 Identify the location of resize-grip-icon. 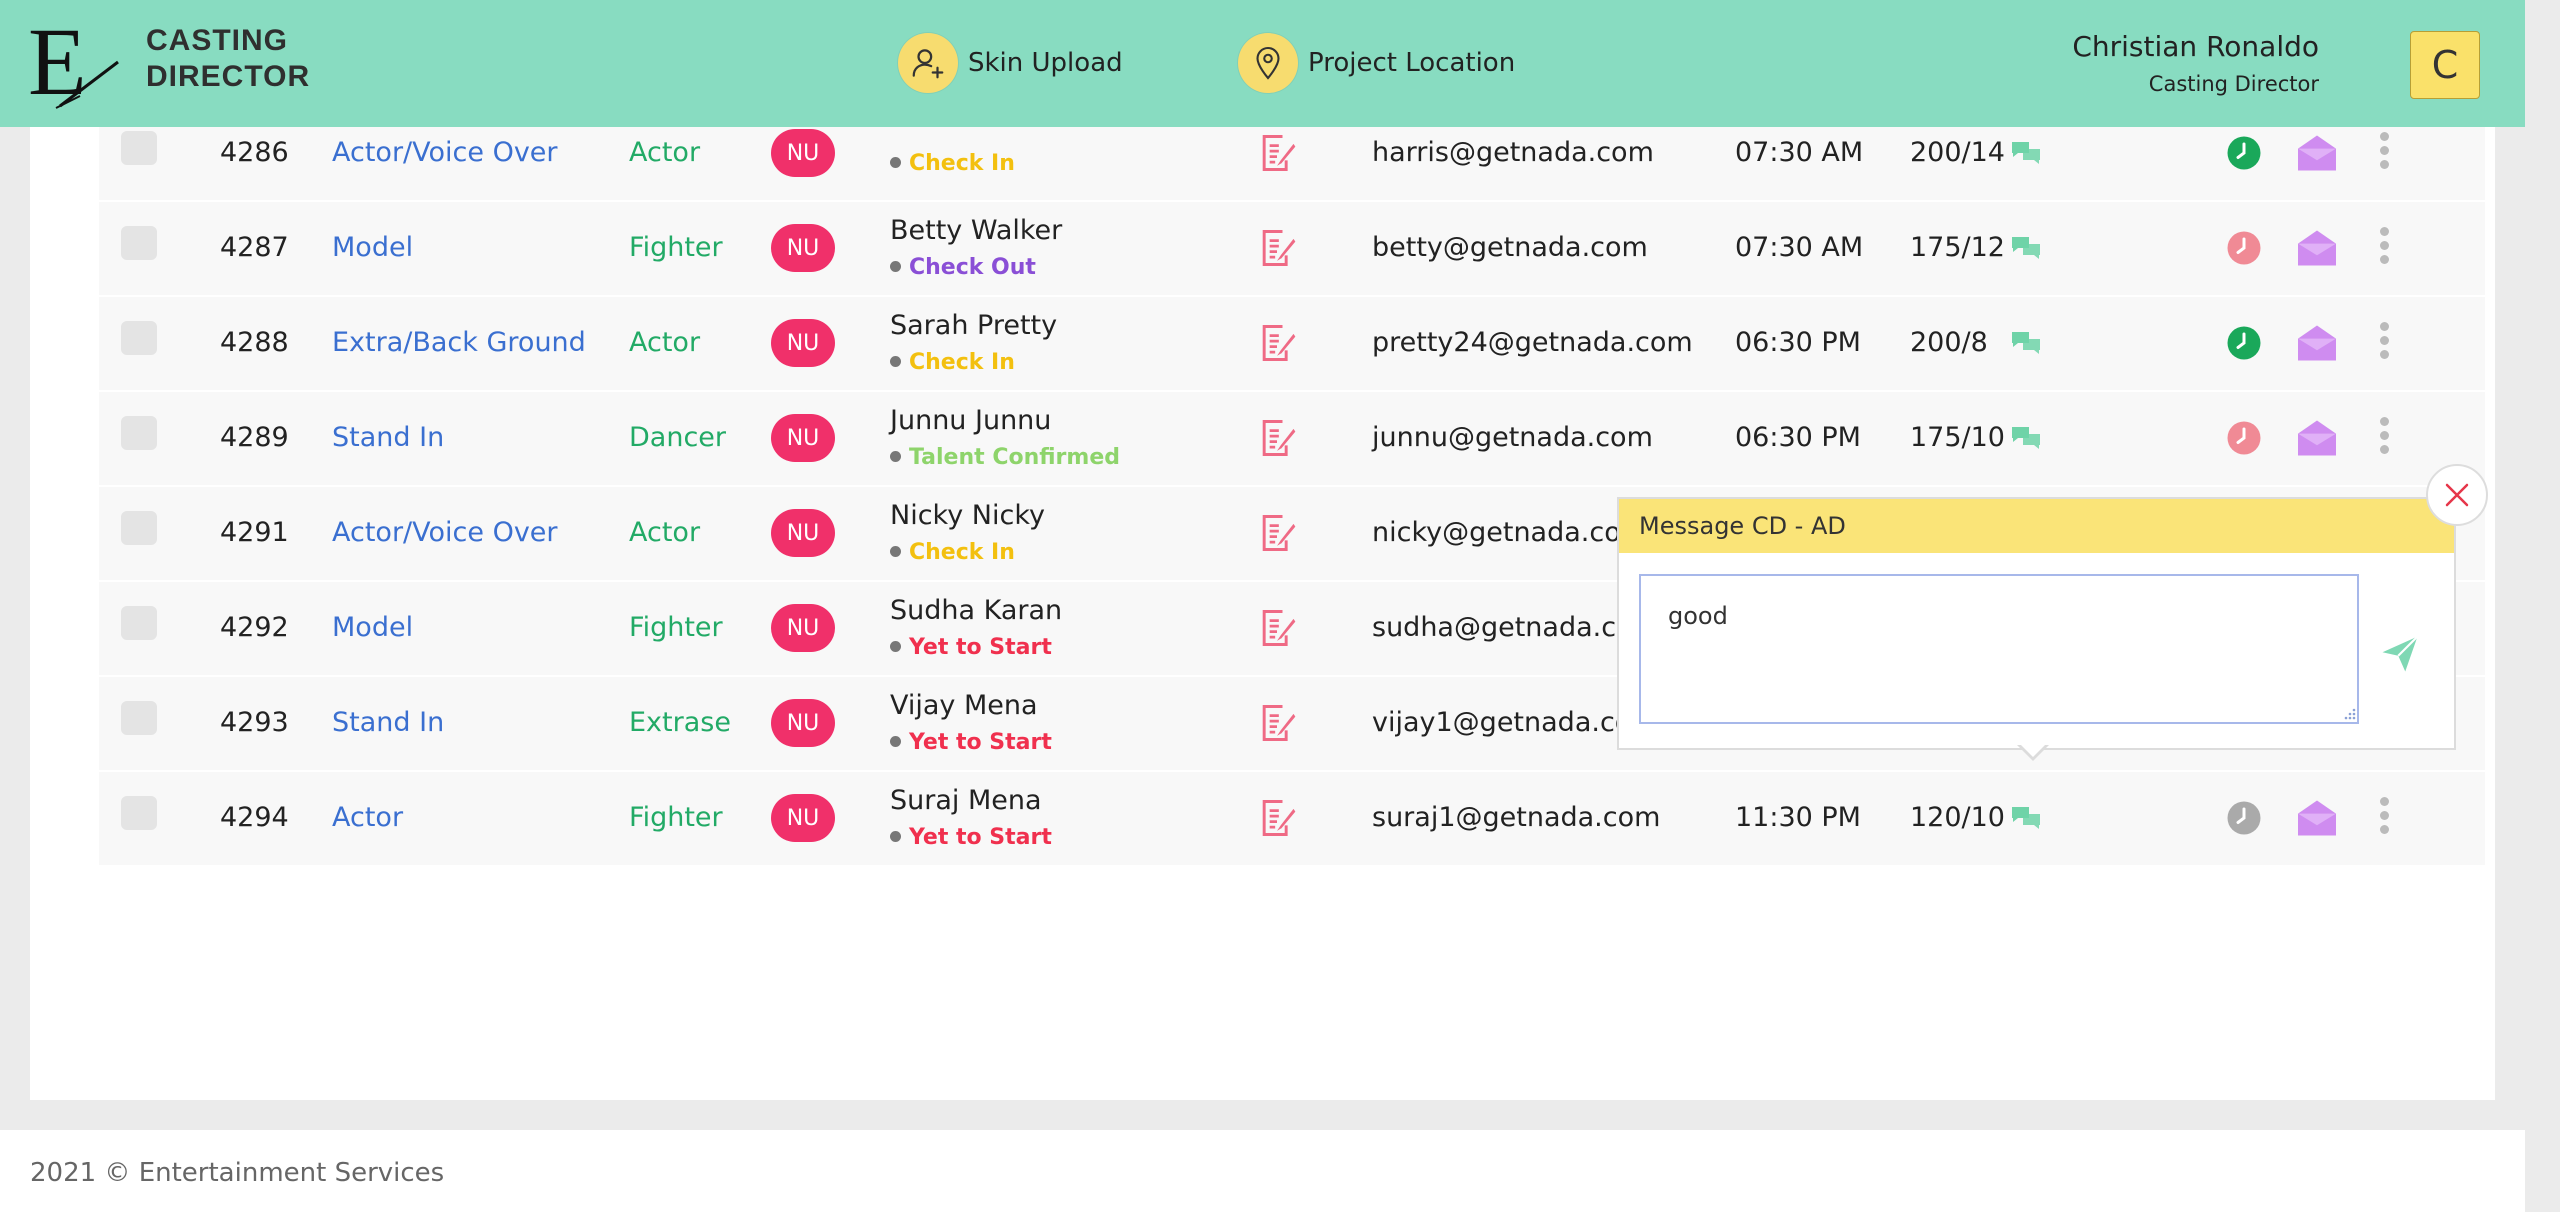
(2349, 713).